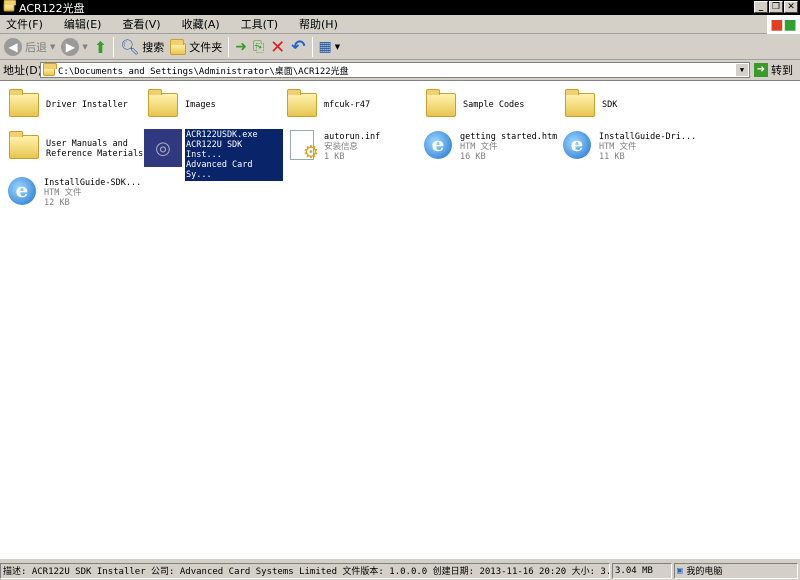 This screenshot has width=800, height=580. What do you see at coordinates (222, 135) in the screenshot?
I see `item-name: ACR122USDK.exe` at bounding box center [222, 135].